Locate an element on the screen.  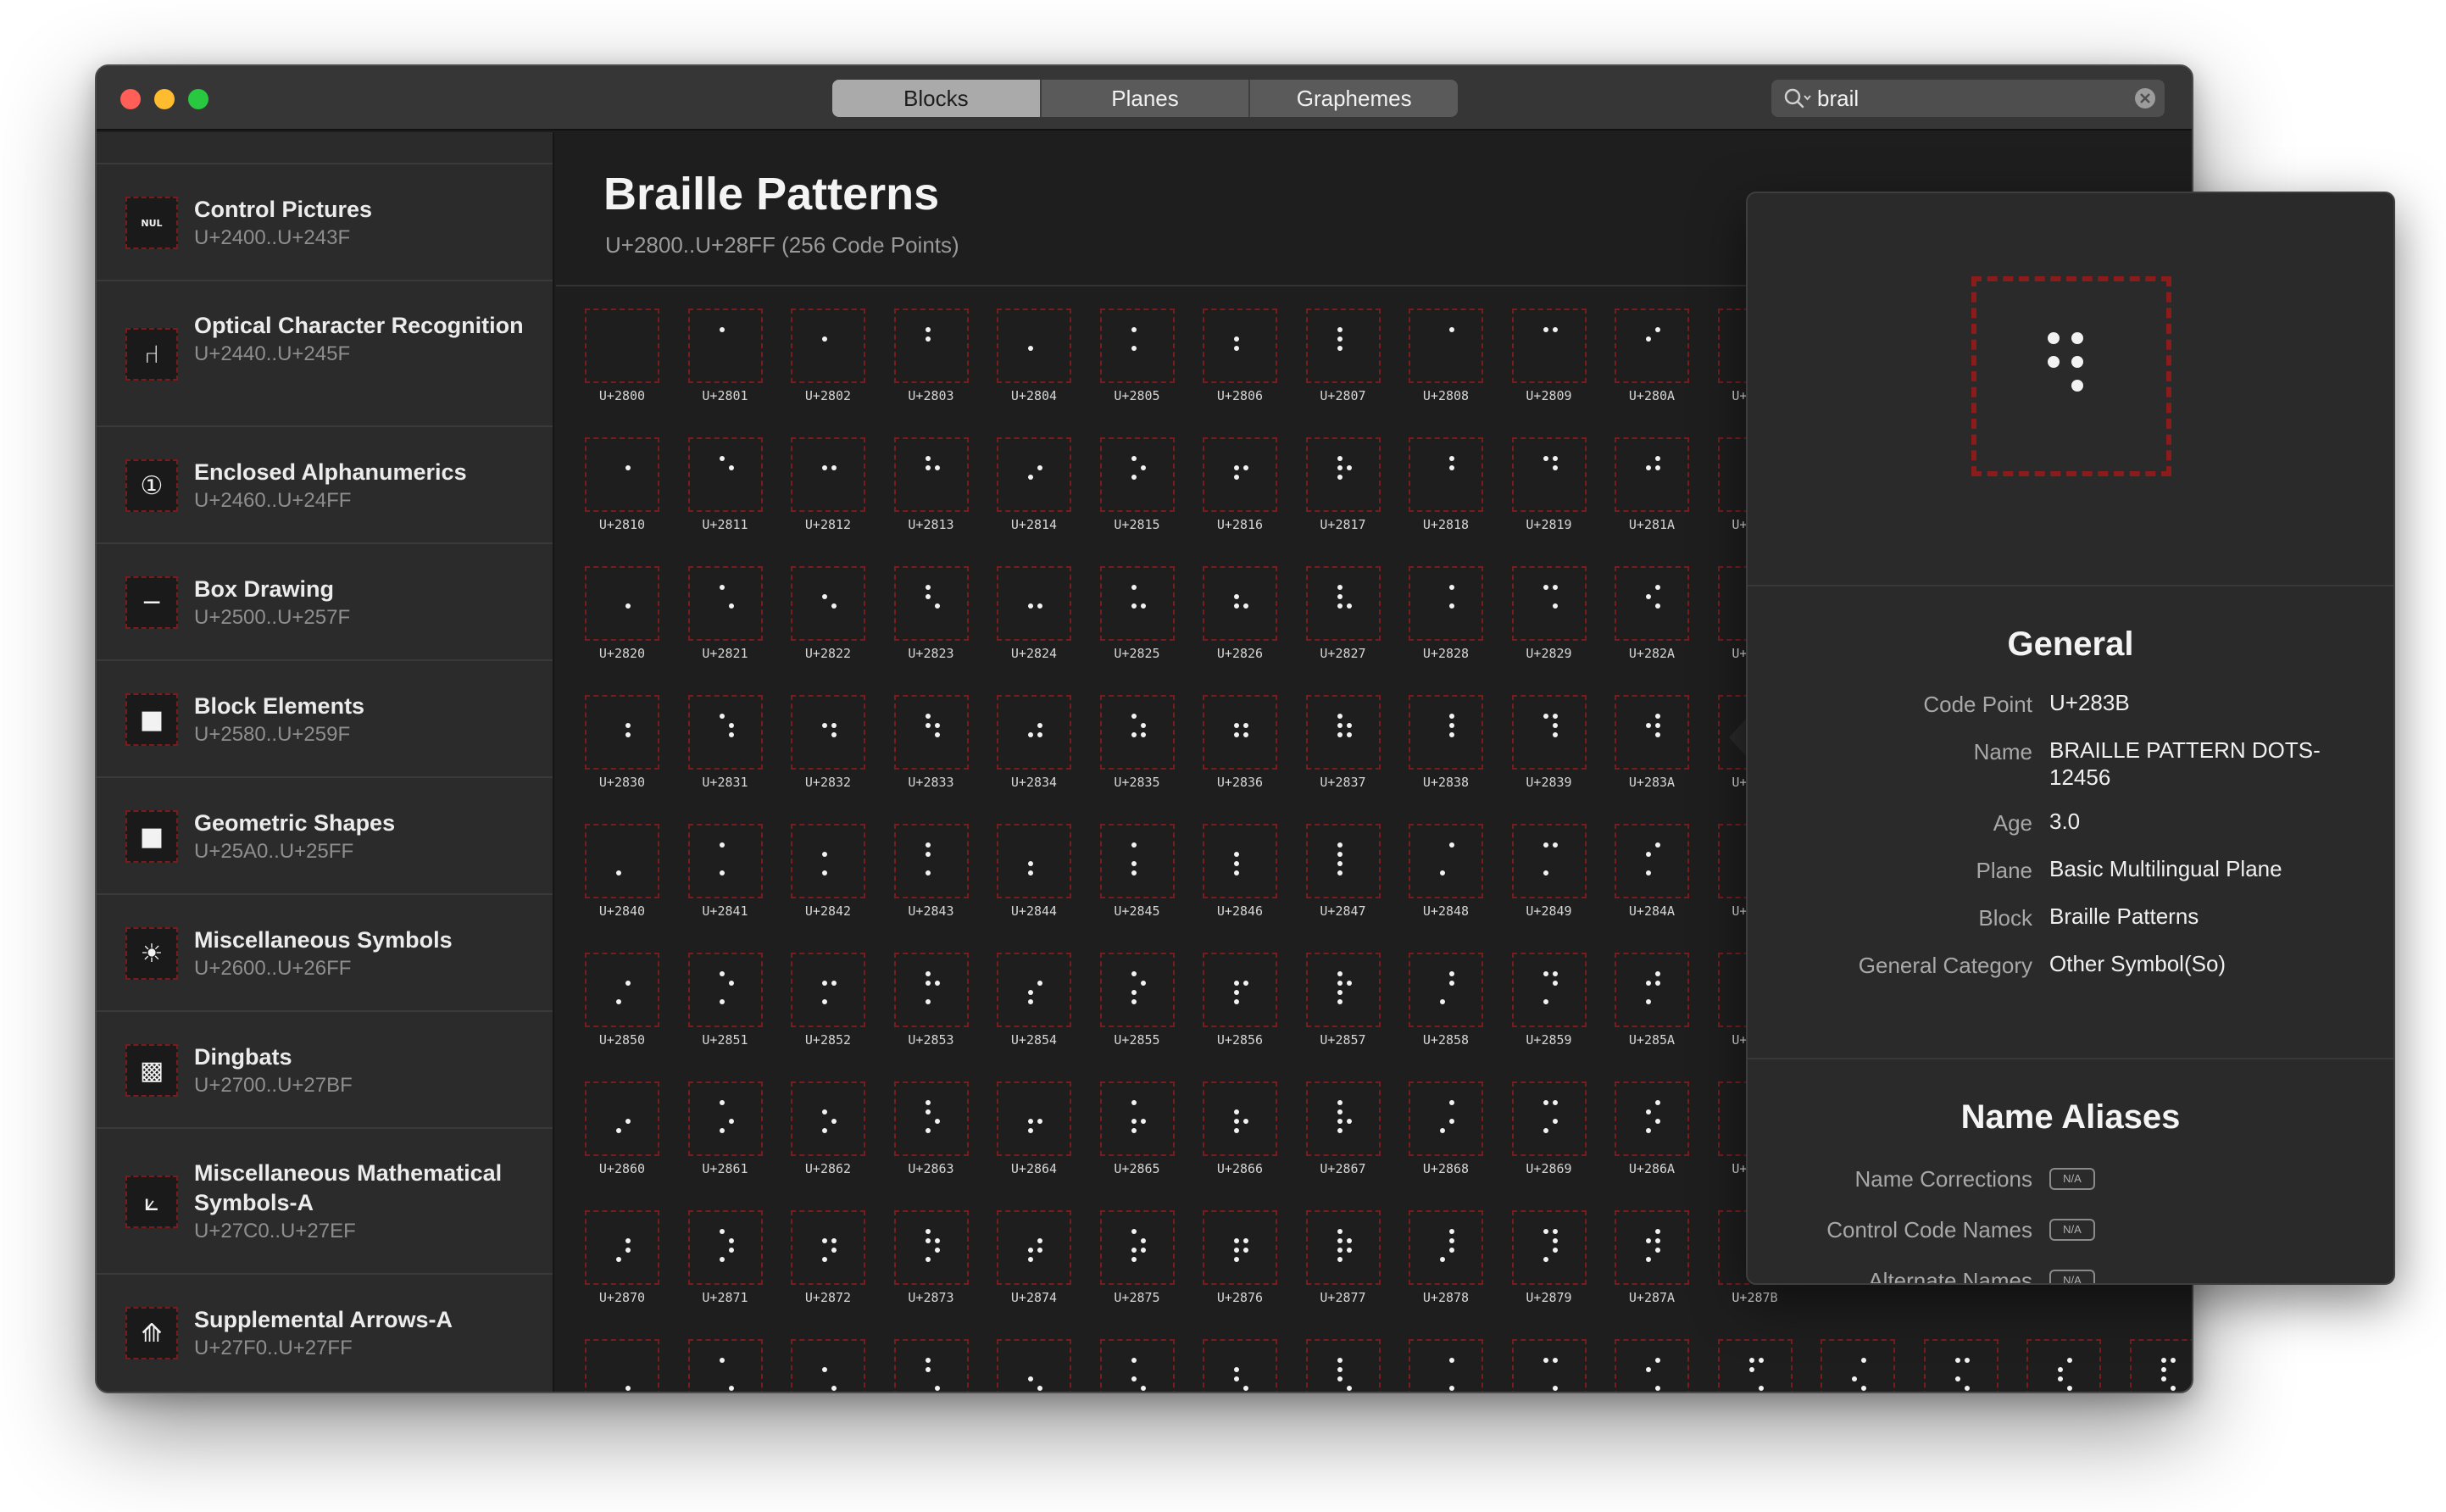
glyph-cell: U+2826 is located at coordinates (1238, 621).